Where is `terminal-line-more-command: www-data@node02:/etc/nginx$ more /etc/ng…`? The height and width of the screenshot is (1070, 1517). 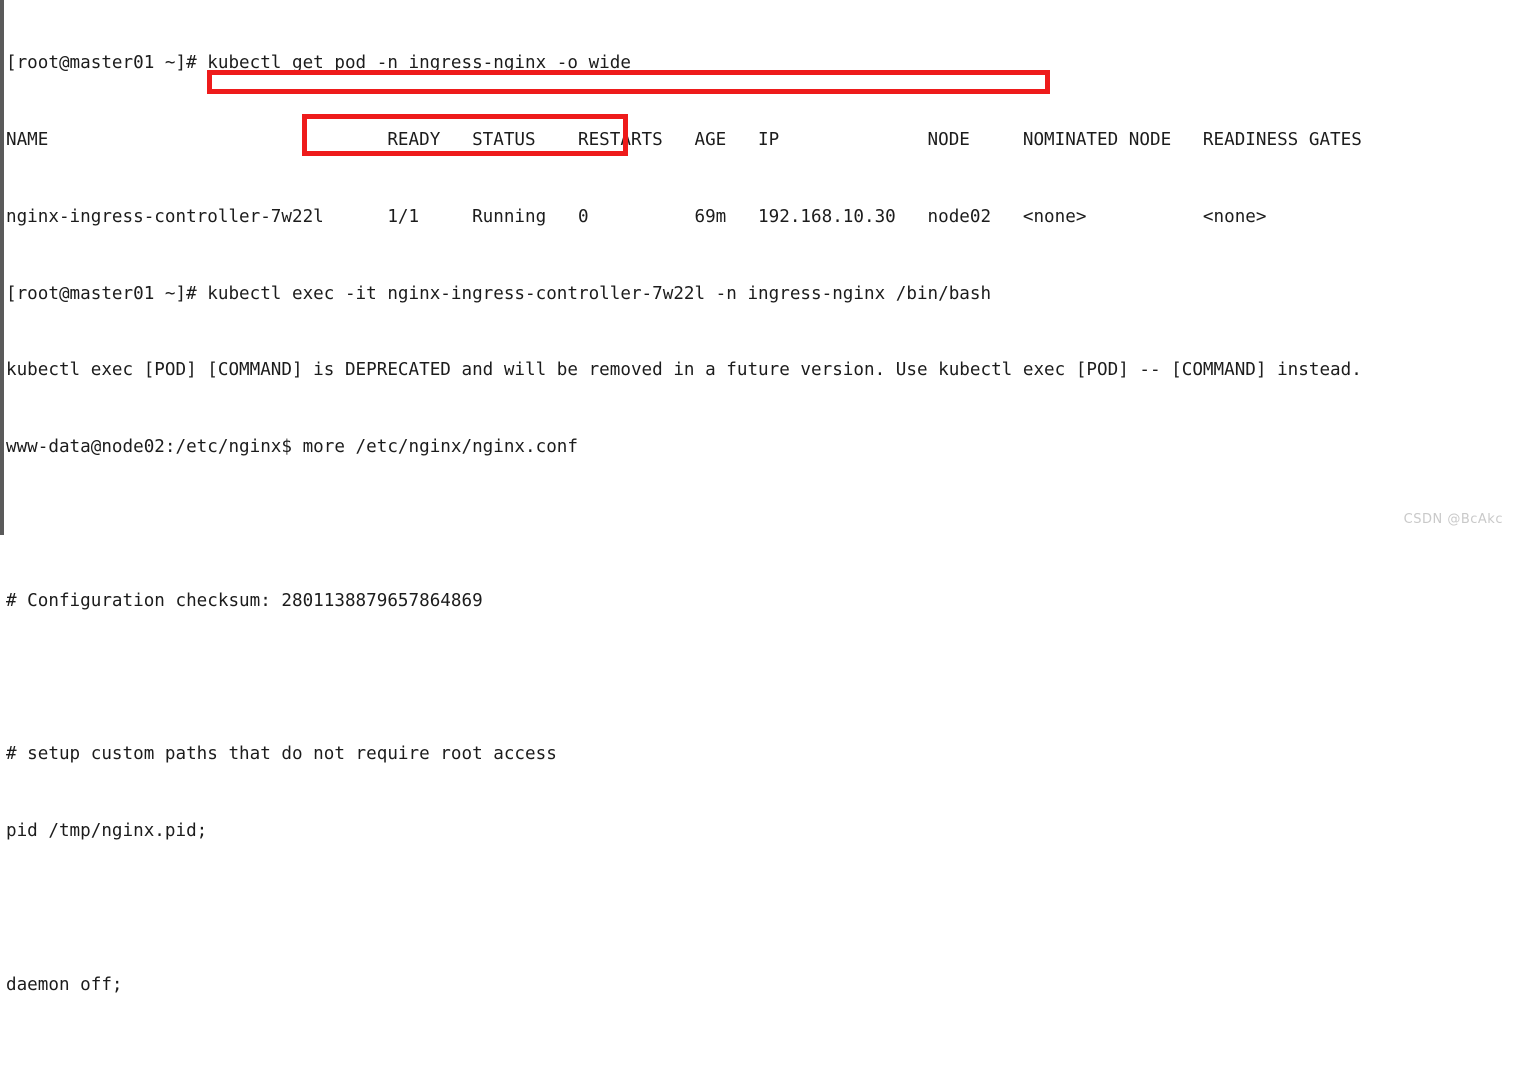
terminal-line-more-command: www-data@node02:/etc/nginx$ more /etc/ng… is located at coordinates (292, 447).